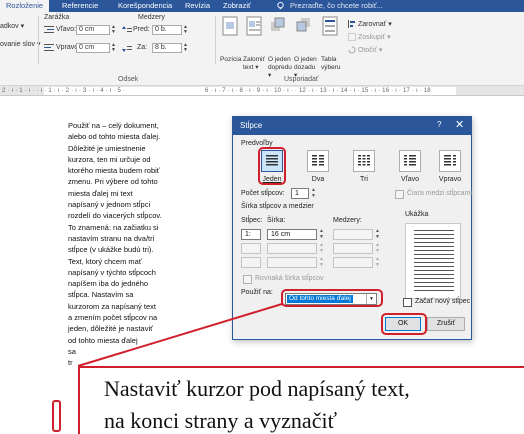  Describe the element at coordinates (433, 261) in the screenshot. I see `preview-box` at that location.